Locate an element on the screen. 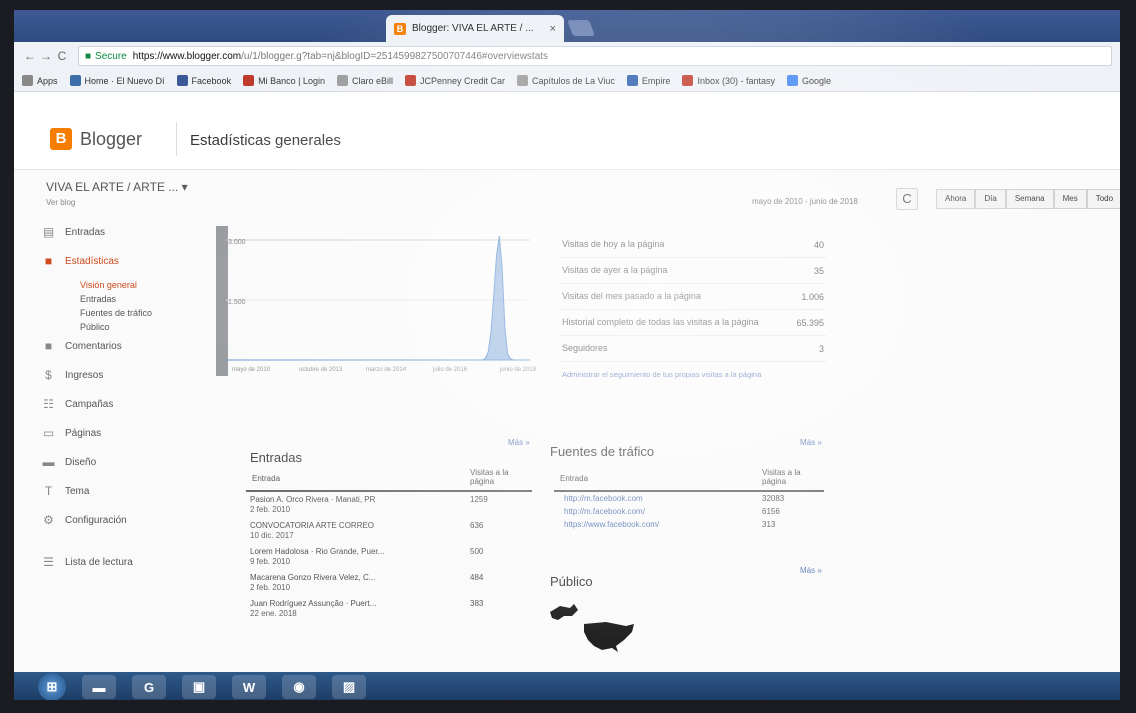 The height and width of the screenshot is (713, 1136). traffic-more-link: Más » is located at coordinates (811, 570).